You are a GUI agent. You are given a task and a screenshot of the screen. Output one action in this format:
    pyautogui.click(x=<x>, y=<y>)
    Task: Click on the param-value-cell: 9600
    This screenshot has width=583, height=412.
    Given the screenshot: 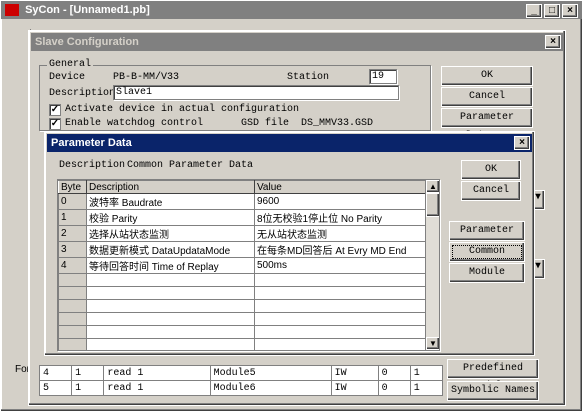 What is the action you would take?
    pyautogui.click(x=340, y=201)
    